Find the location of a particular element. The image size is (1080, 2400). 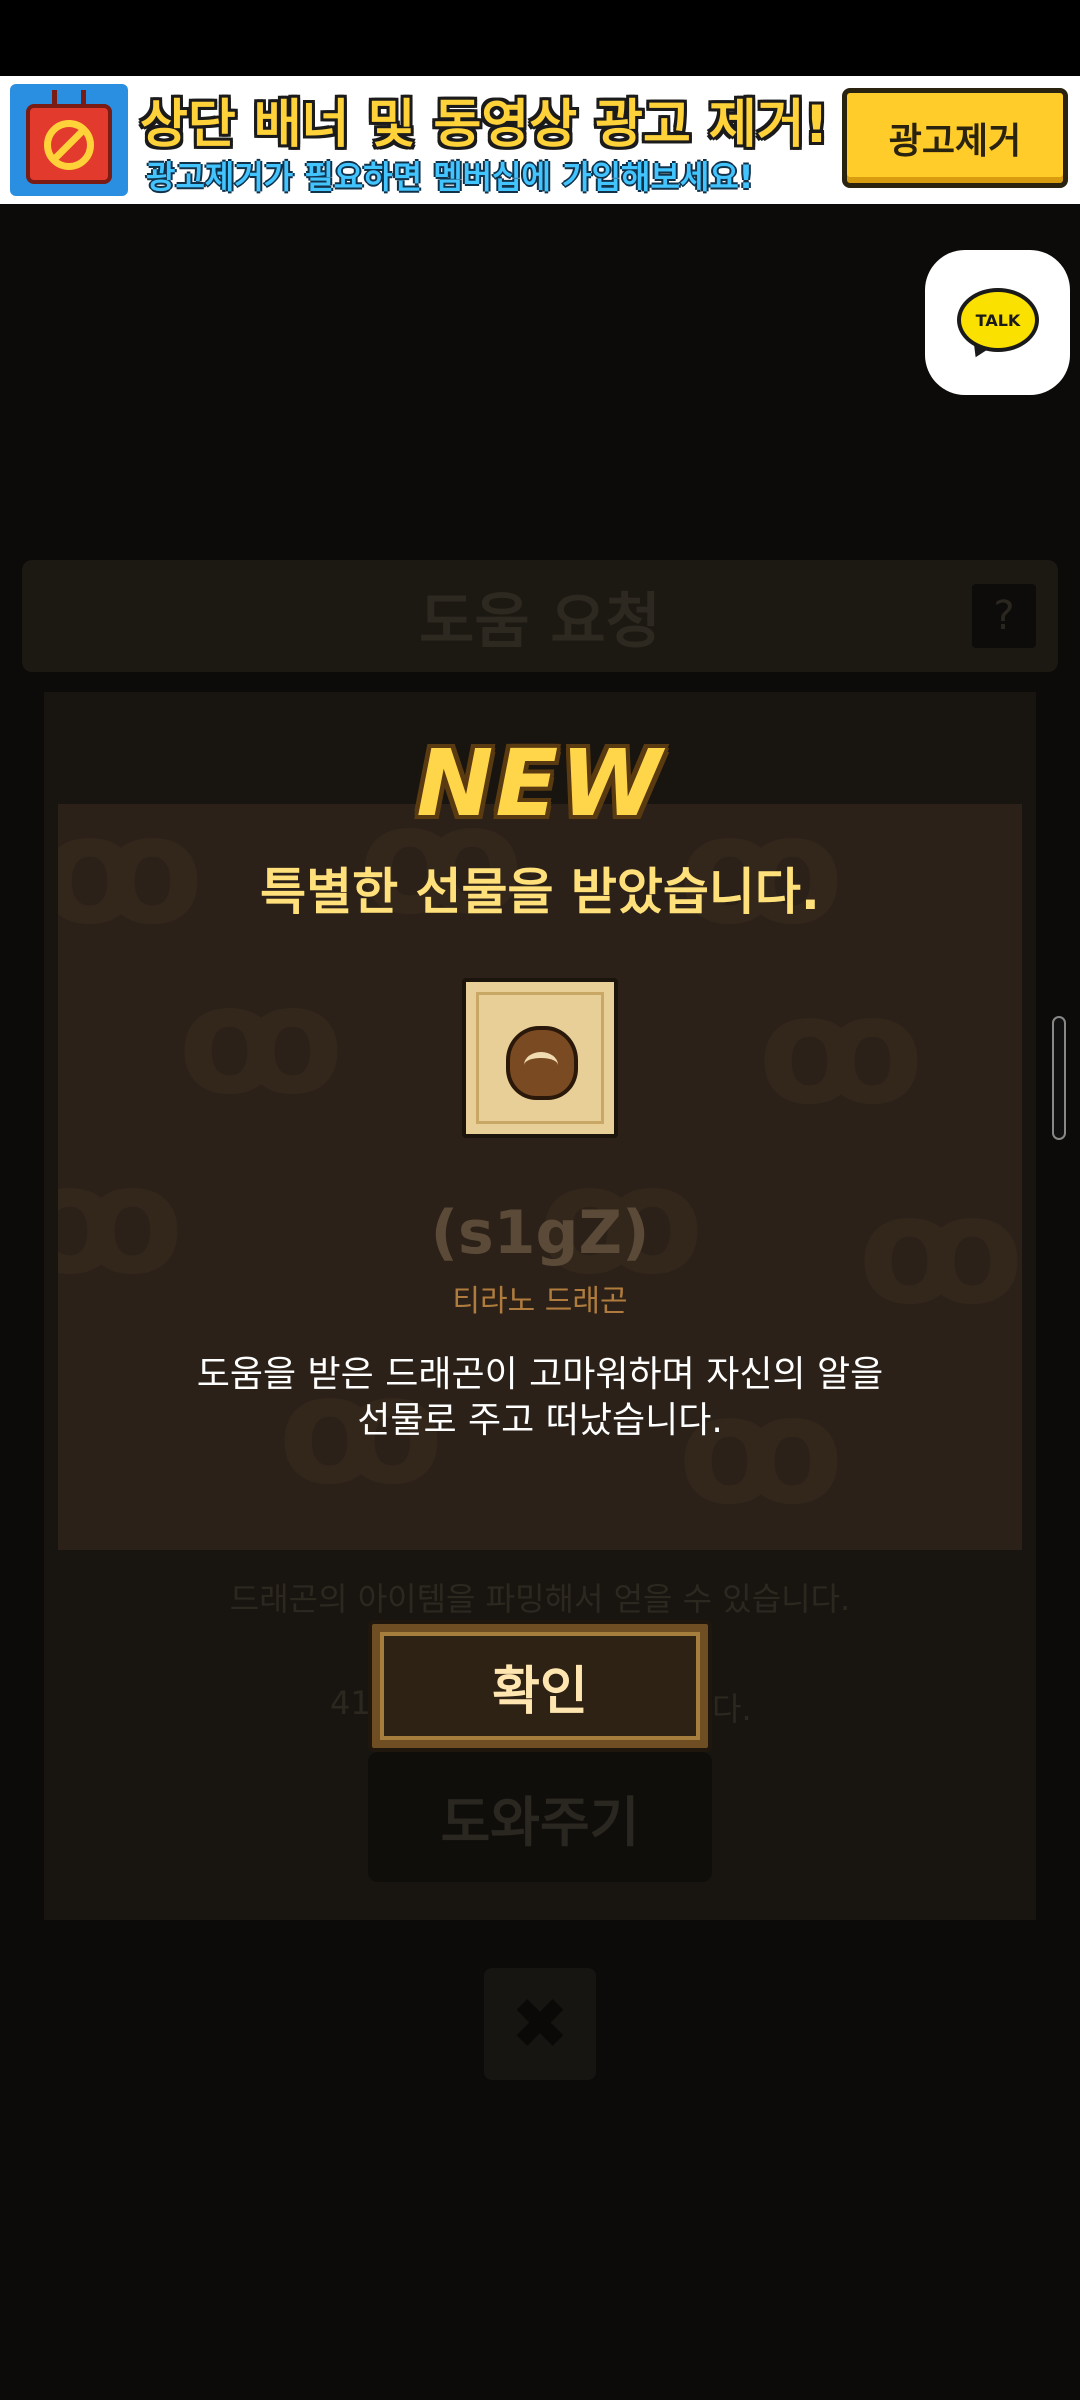

confirm-button-label: 확인 is located at coordinates (540, 1686).